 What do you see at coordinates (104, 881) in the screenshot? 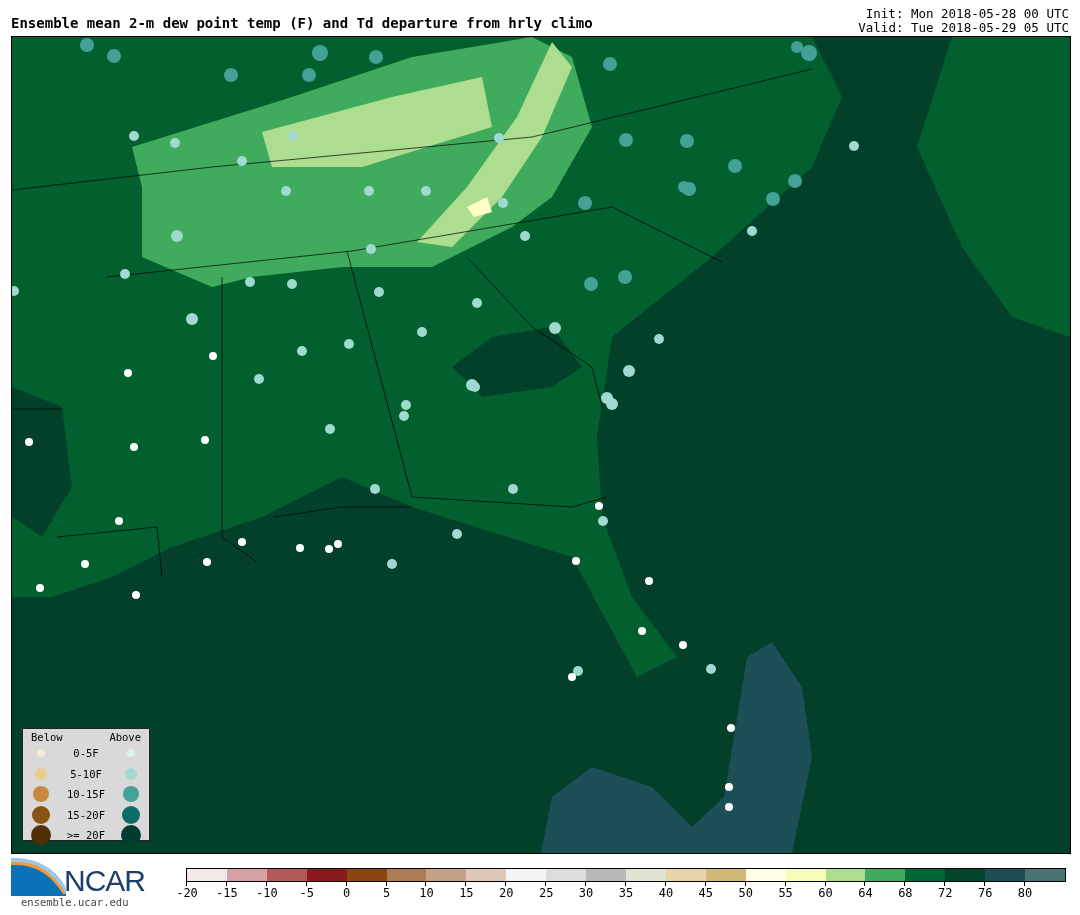
I see `logo-text: NCAR` at bounding box center [104, 881].